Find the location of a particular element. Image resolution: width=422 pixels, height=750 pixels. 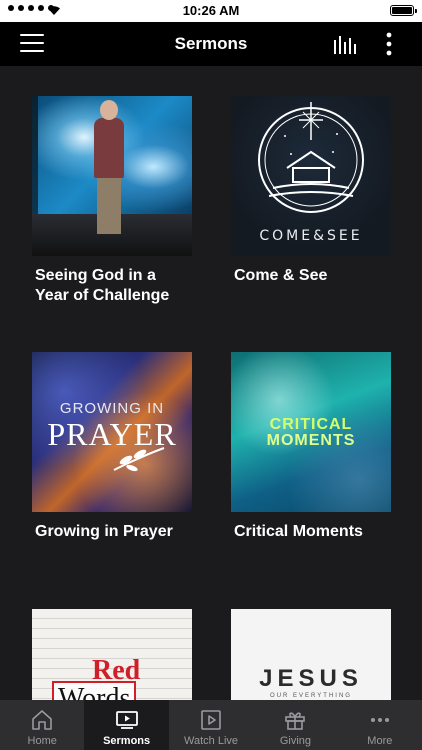

page-title: Sermons is located at coordinates (211, 43).